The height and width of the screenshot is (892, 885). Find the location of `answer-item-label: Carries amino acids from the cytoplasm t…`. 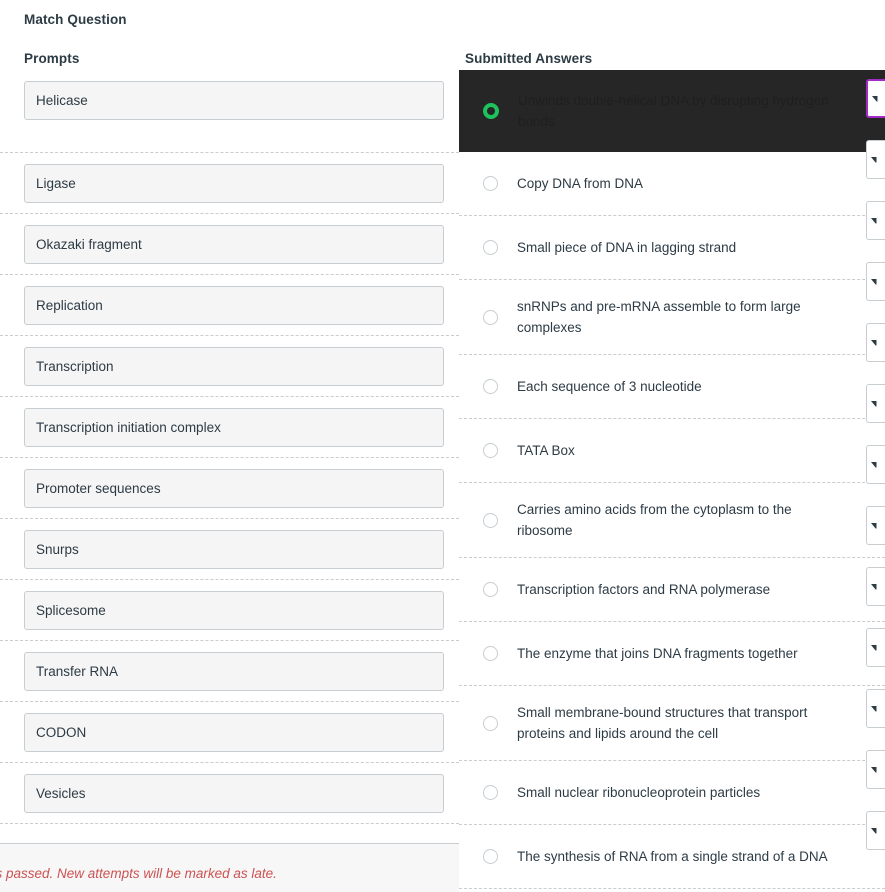

answer-item-label: Carries amino acids from the cytoplasm t… is located at coordinates (654, 520).